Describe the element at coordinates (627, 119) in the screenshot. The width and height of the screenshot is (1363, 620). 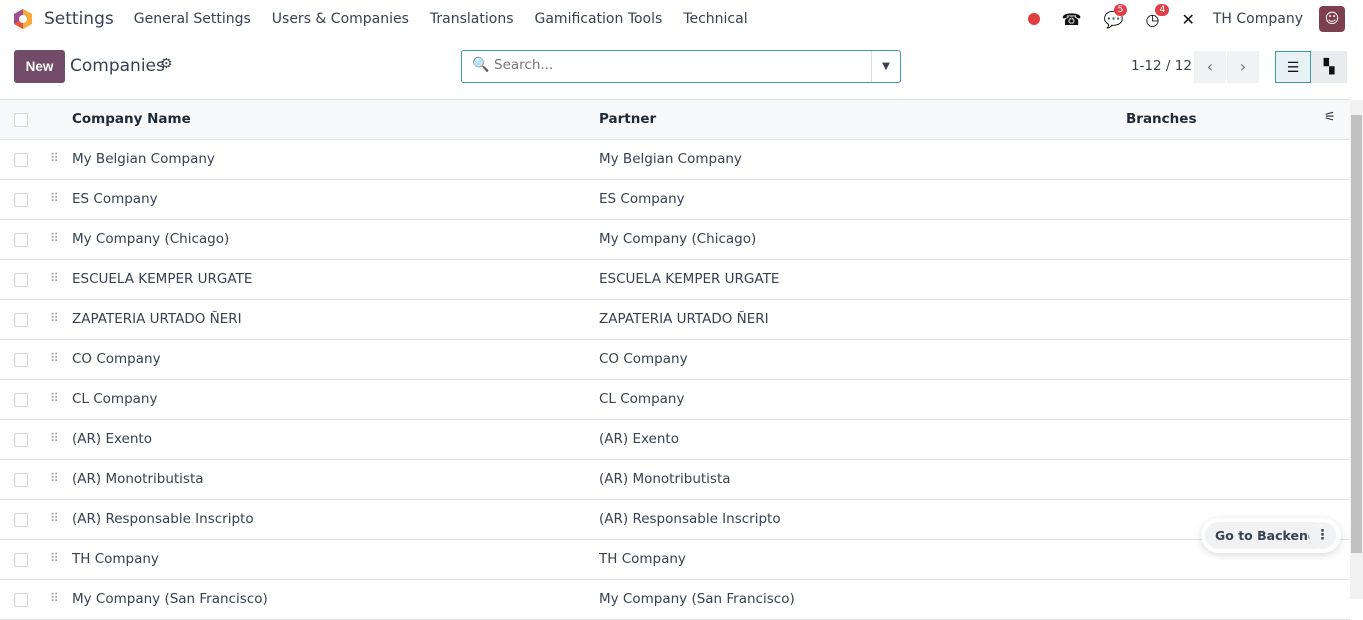
I see `header-partner: Partner` at that location.